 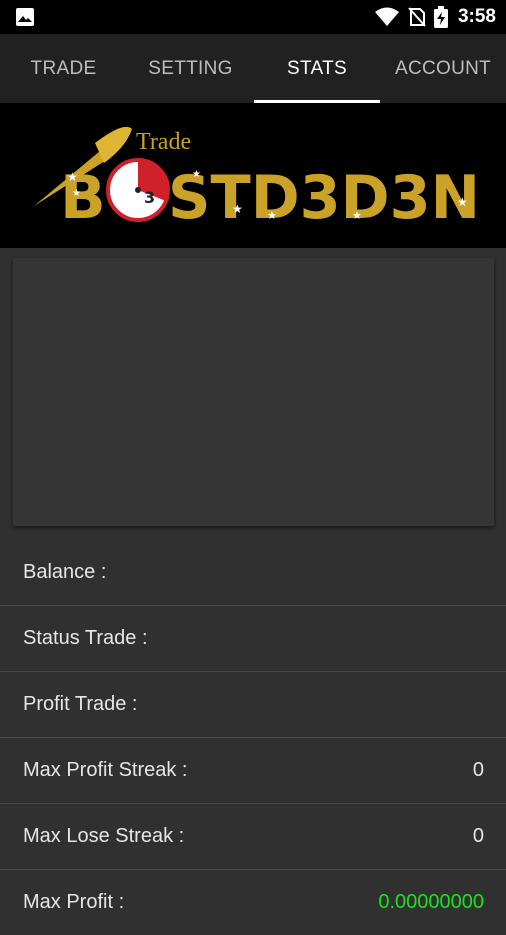 I want to click on image-icon, so click(x=25, y=17).